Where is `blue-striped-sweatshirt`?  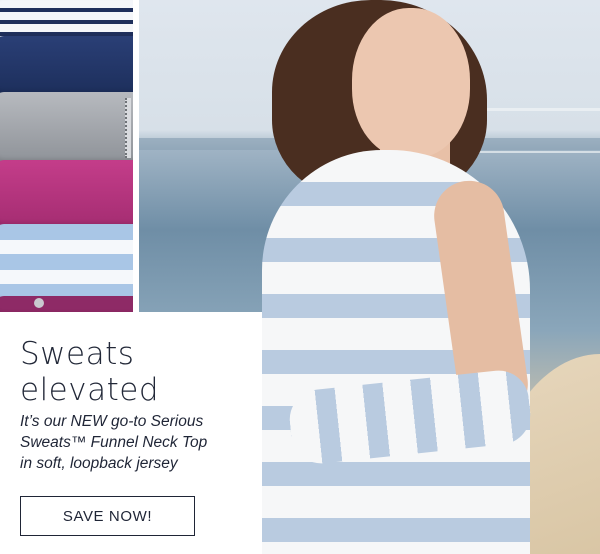
blue-striped-sweatshirt is located at coordinates (66, 263).